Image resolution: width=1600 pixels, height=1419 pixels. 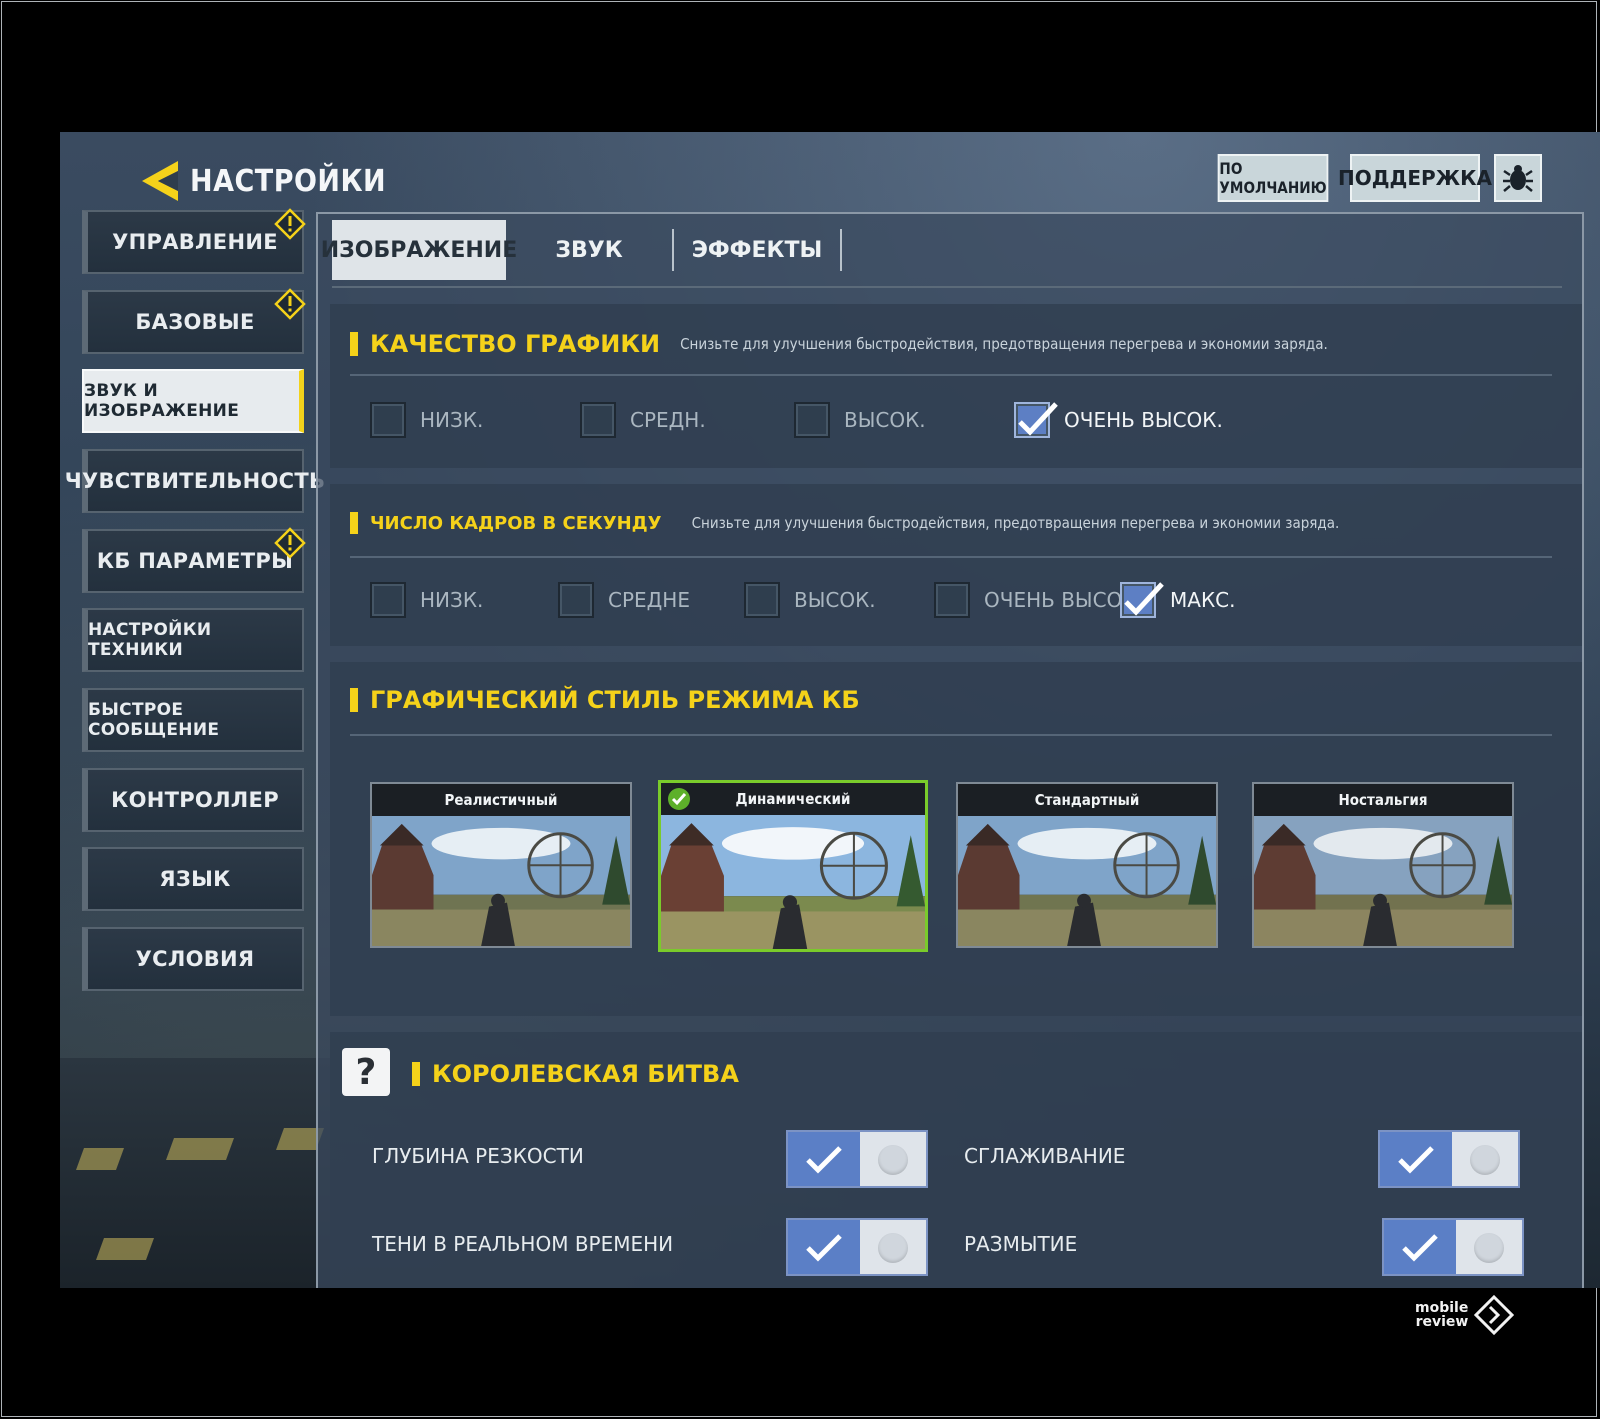 I want to click on sidebar-item-sound-graphics: ЗВУК И ИЗОБРАЖЕНИЕ, so click(x=193, y=401).